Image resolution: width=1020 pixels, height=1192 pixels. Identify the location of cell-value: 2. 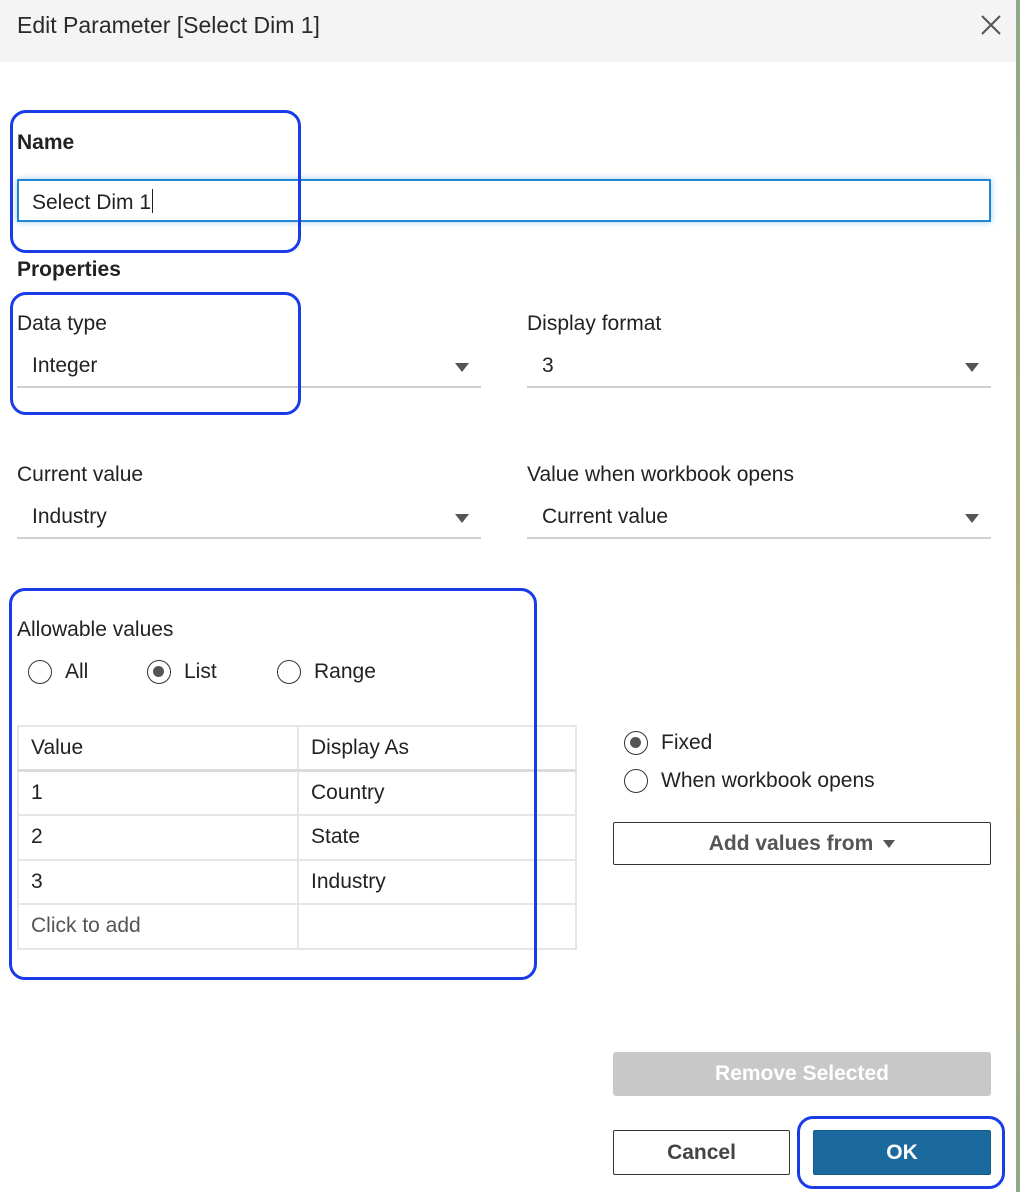
(158, 837).